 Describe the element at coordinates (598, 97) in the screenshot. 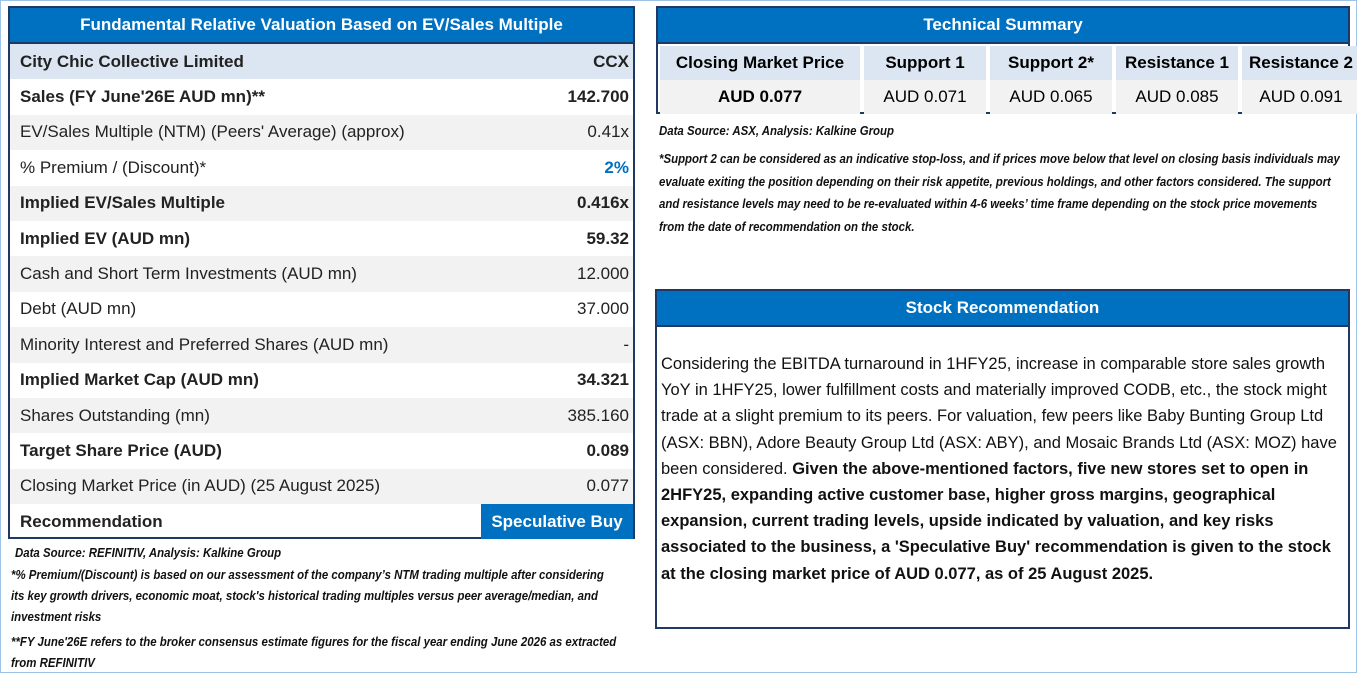

I see `row-value: 142.700` at that location.